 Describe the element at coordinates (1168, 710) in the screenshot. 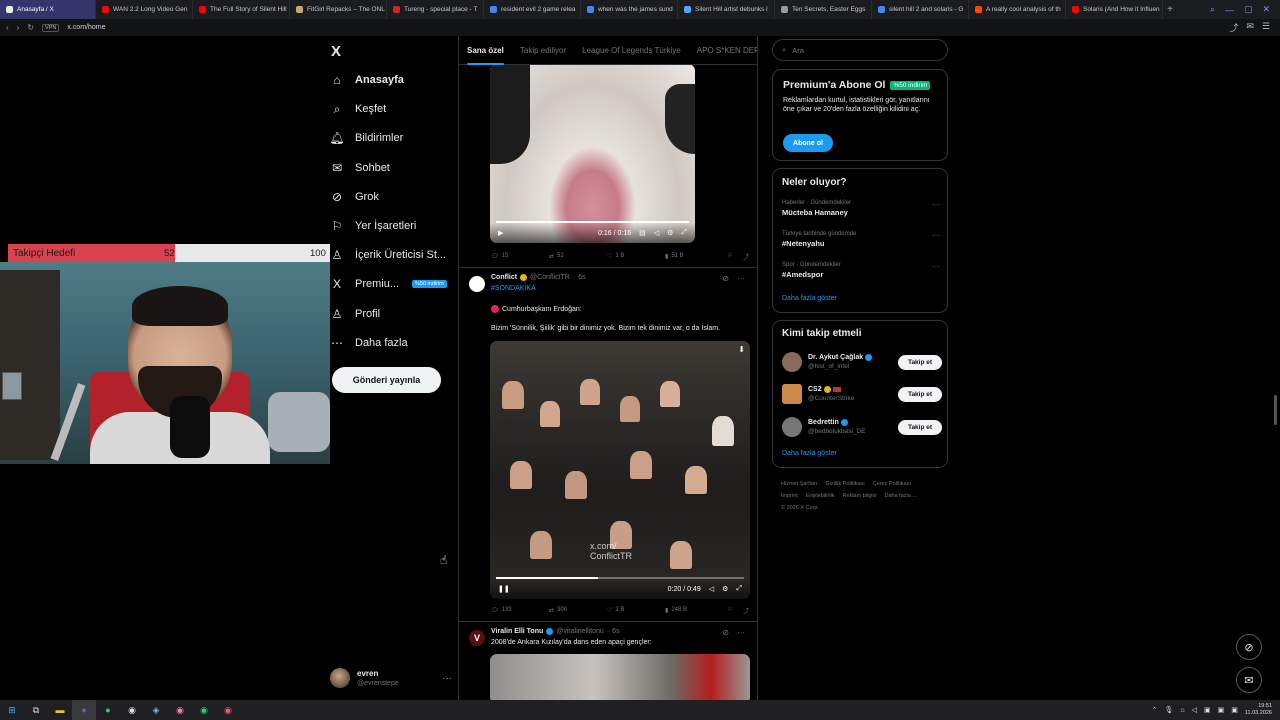

I see `mic-icon: 🎙︎` at that location.